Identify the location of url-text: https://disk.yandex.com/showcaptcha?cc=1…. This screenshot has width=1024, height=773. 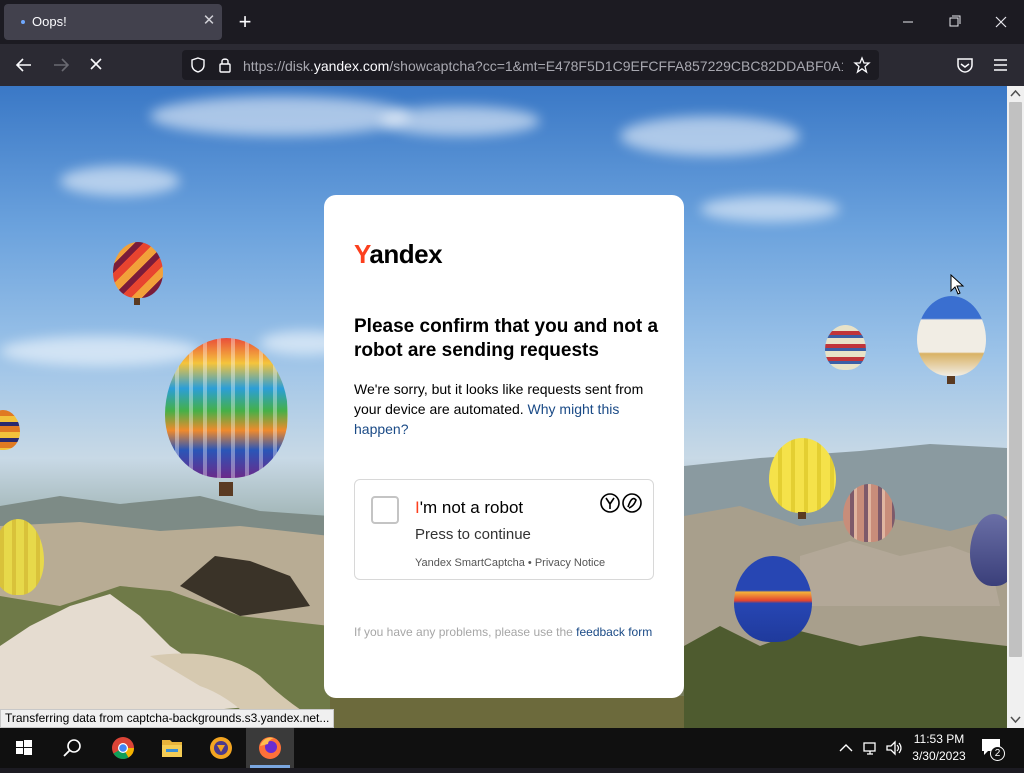
(543, 66).